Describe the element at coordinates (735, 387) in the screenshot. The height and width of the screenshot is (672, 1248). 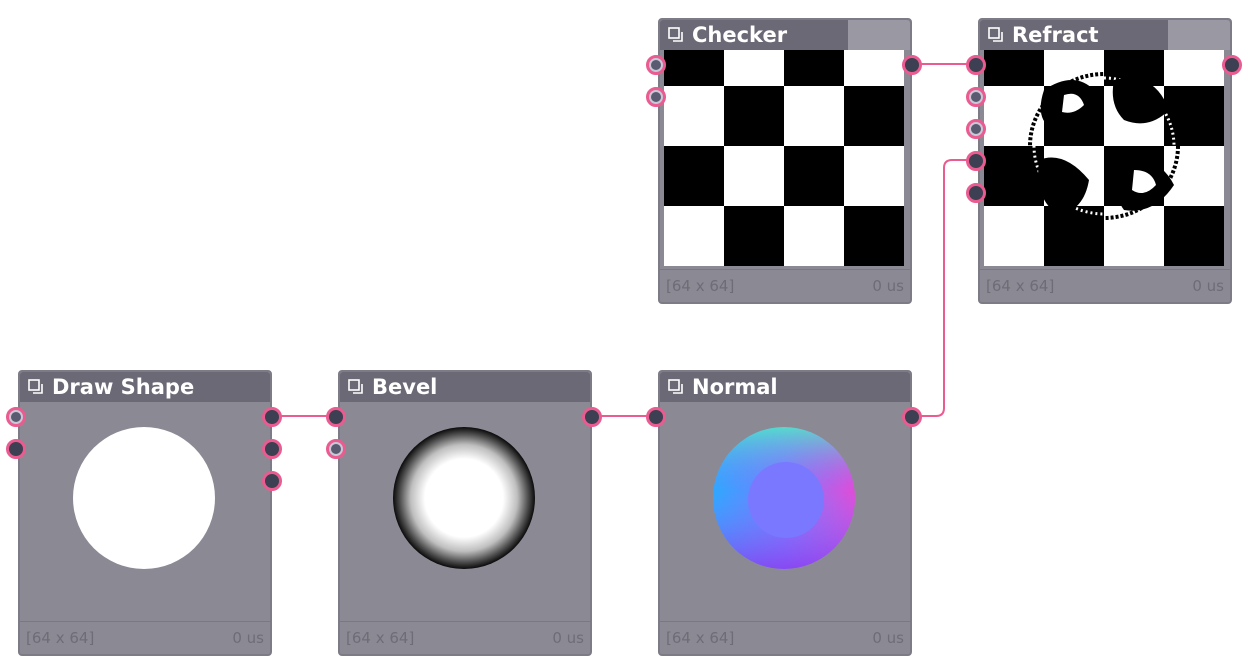
I see `node-title: Normal` at that location.